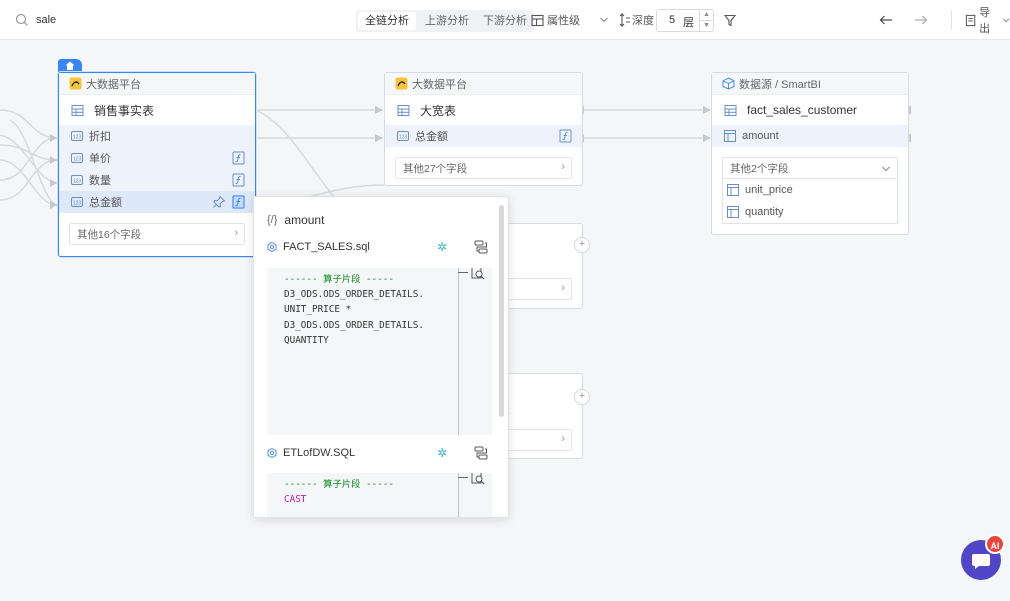  Describe the element at coordinates (760, 136) in the screenshot. I see `field-name: amount` at that location.